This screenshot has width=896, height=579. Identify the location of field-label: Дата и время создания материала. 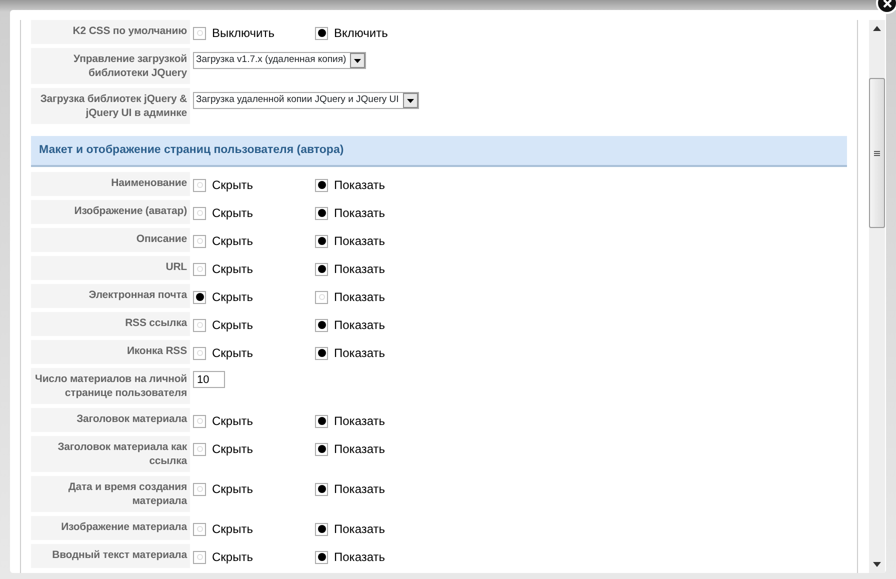
(110, 494).